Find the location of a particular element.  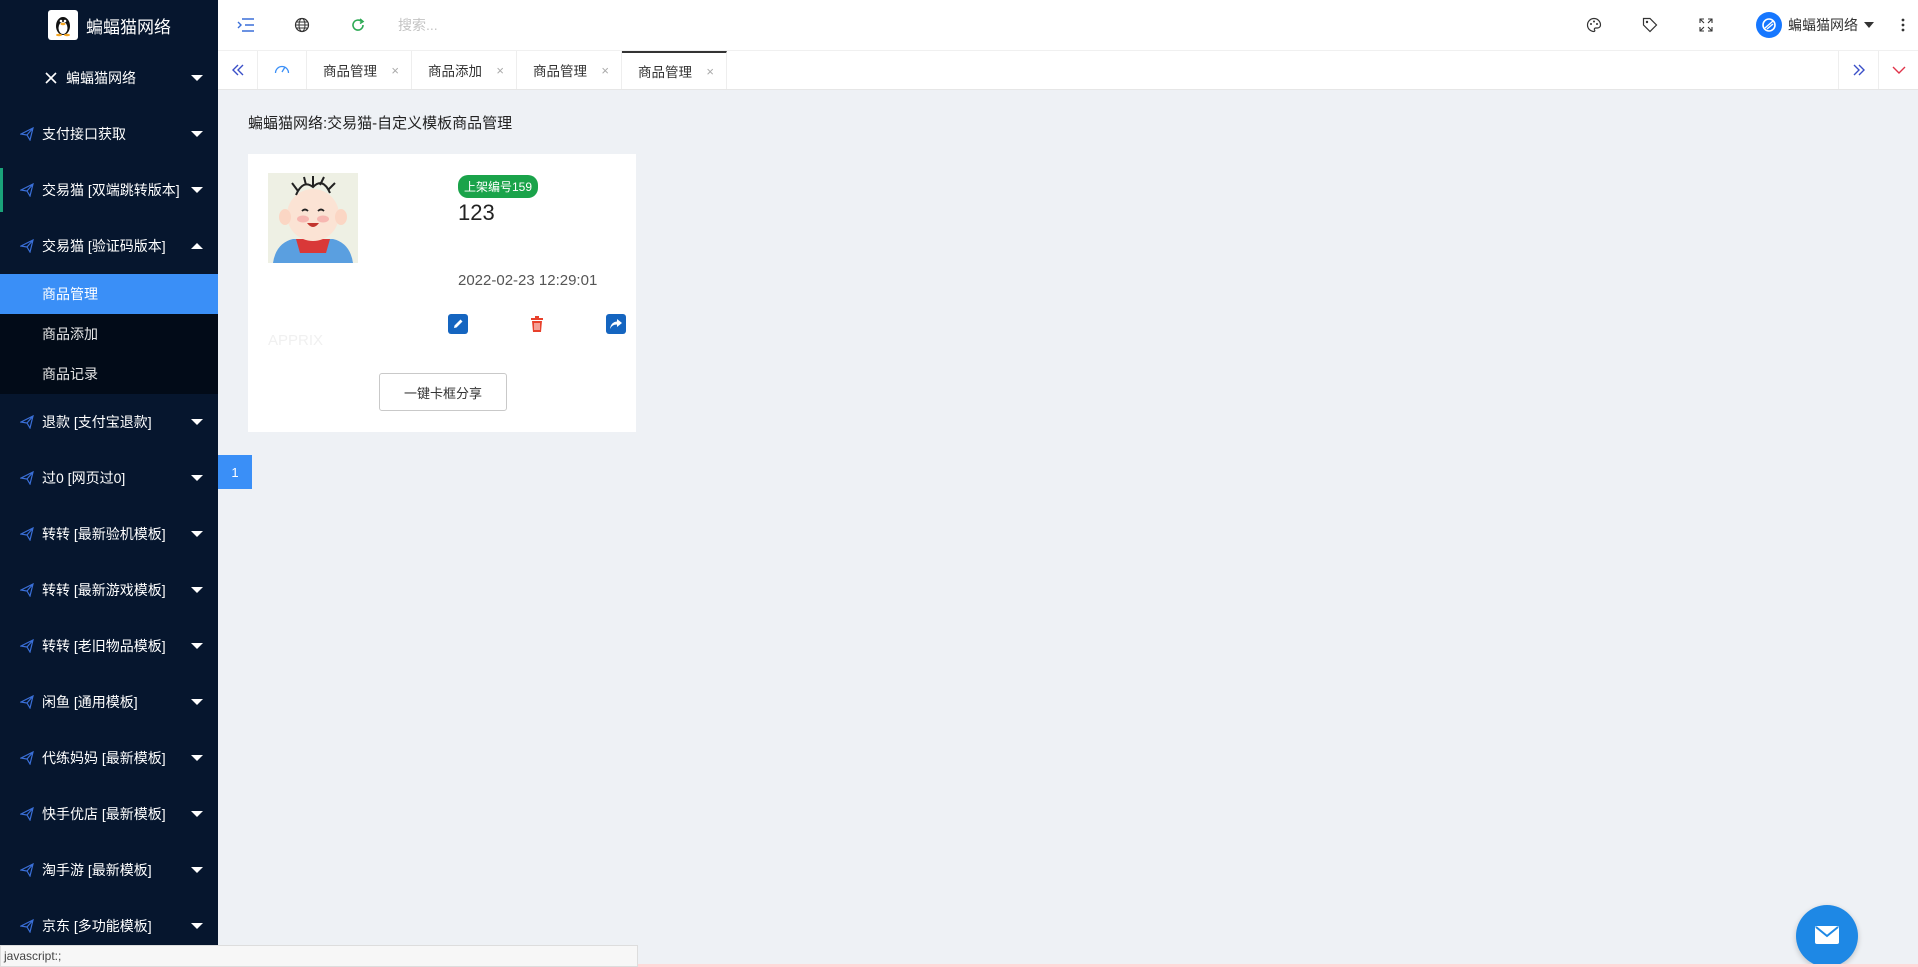

sidebar-item-zhuanzhuan-game: 转转 [最新游戏模板] is located at coordinates (109, 590).